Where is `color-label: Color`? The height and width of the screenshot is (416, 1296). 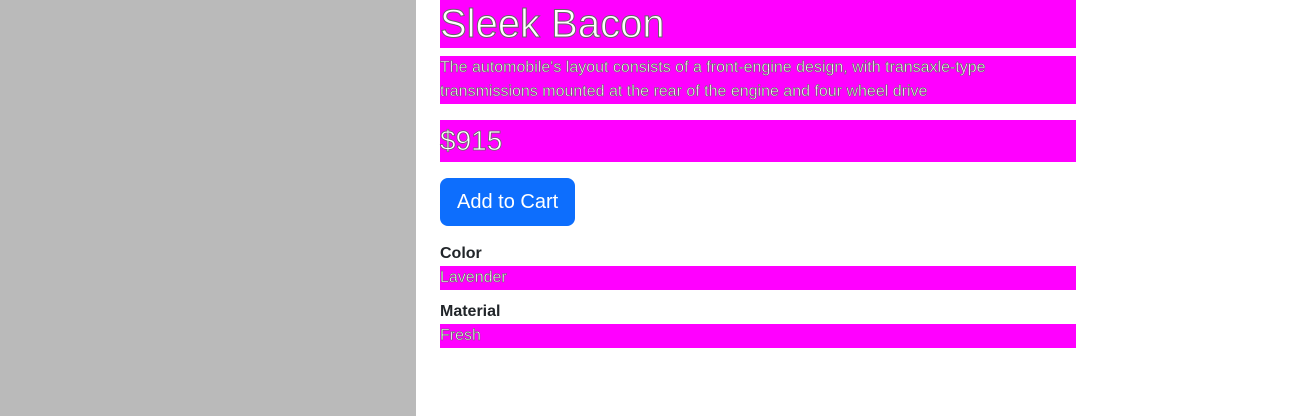 color-label: Color is located at coordinates (461, 253).